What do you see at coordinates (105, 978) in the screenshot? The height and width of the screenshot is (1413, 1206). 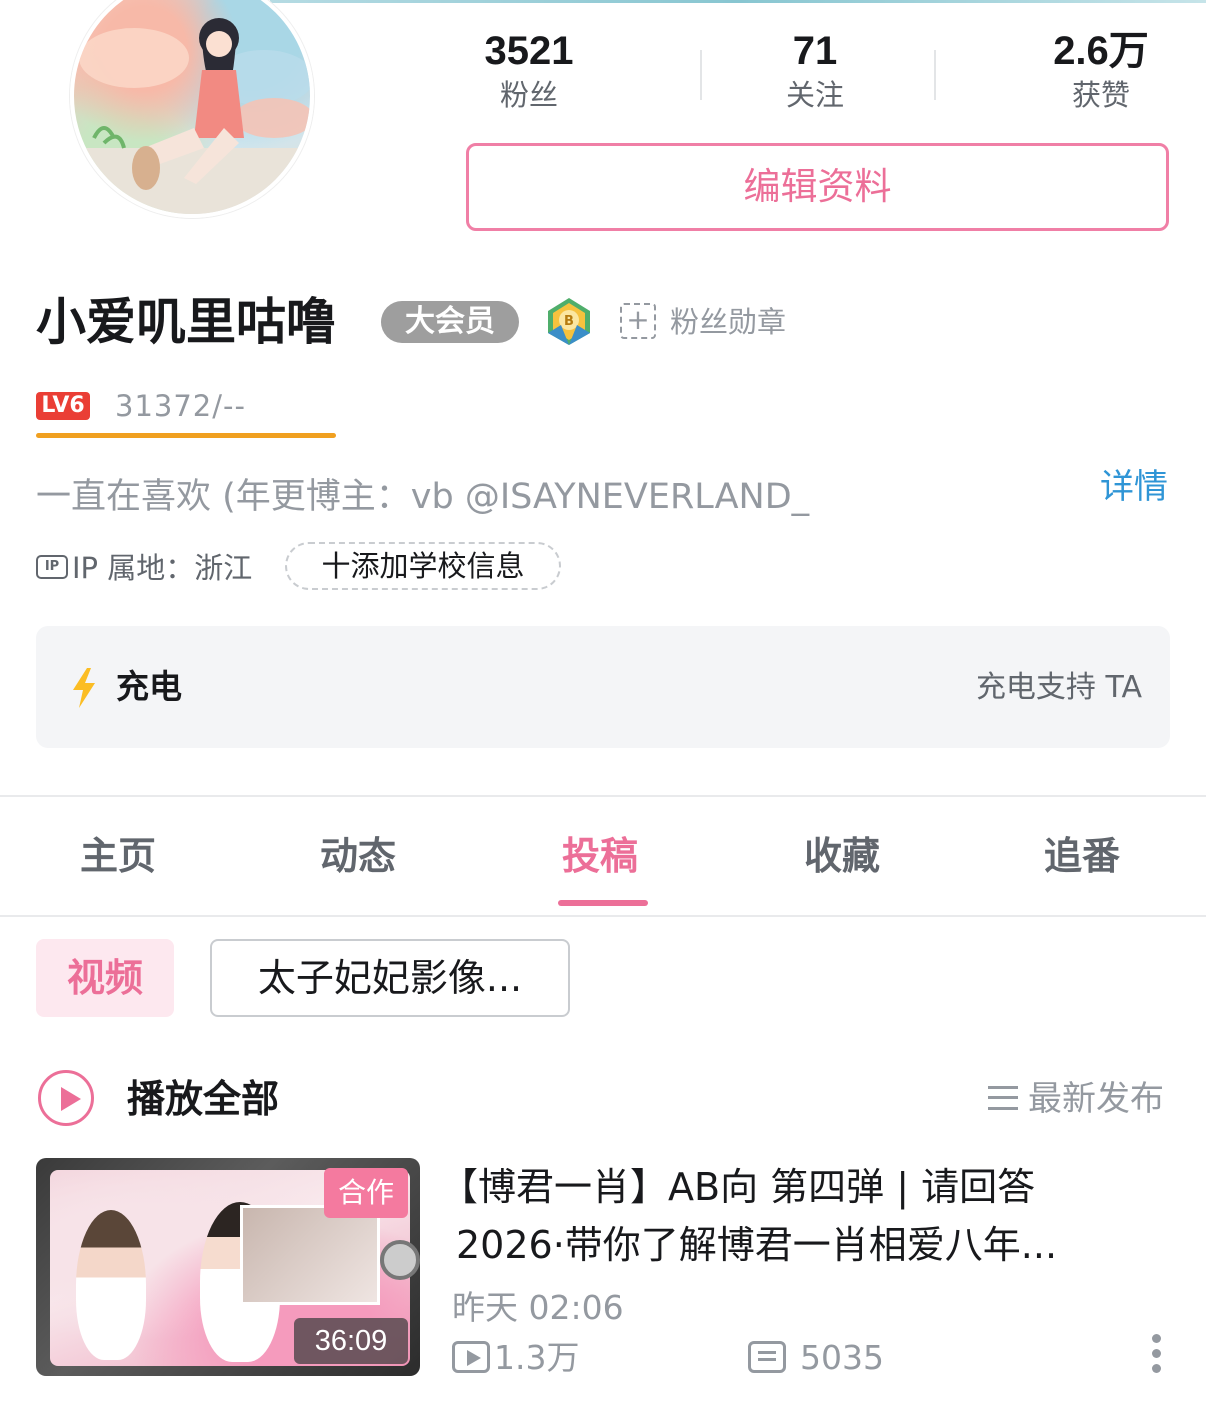 I see `video-filter-chip: 视频` at bounding box center [105, 978].